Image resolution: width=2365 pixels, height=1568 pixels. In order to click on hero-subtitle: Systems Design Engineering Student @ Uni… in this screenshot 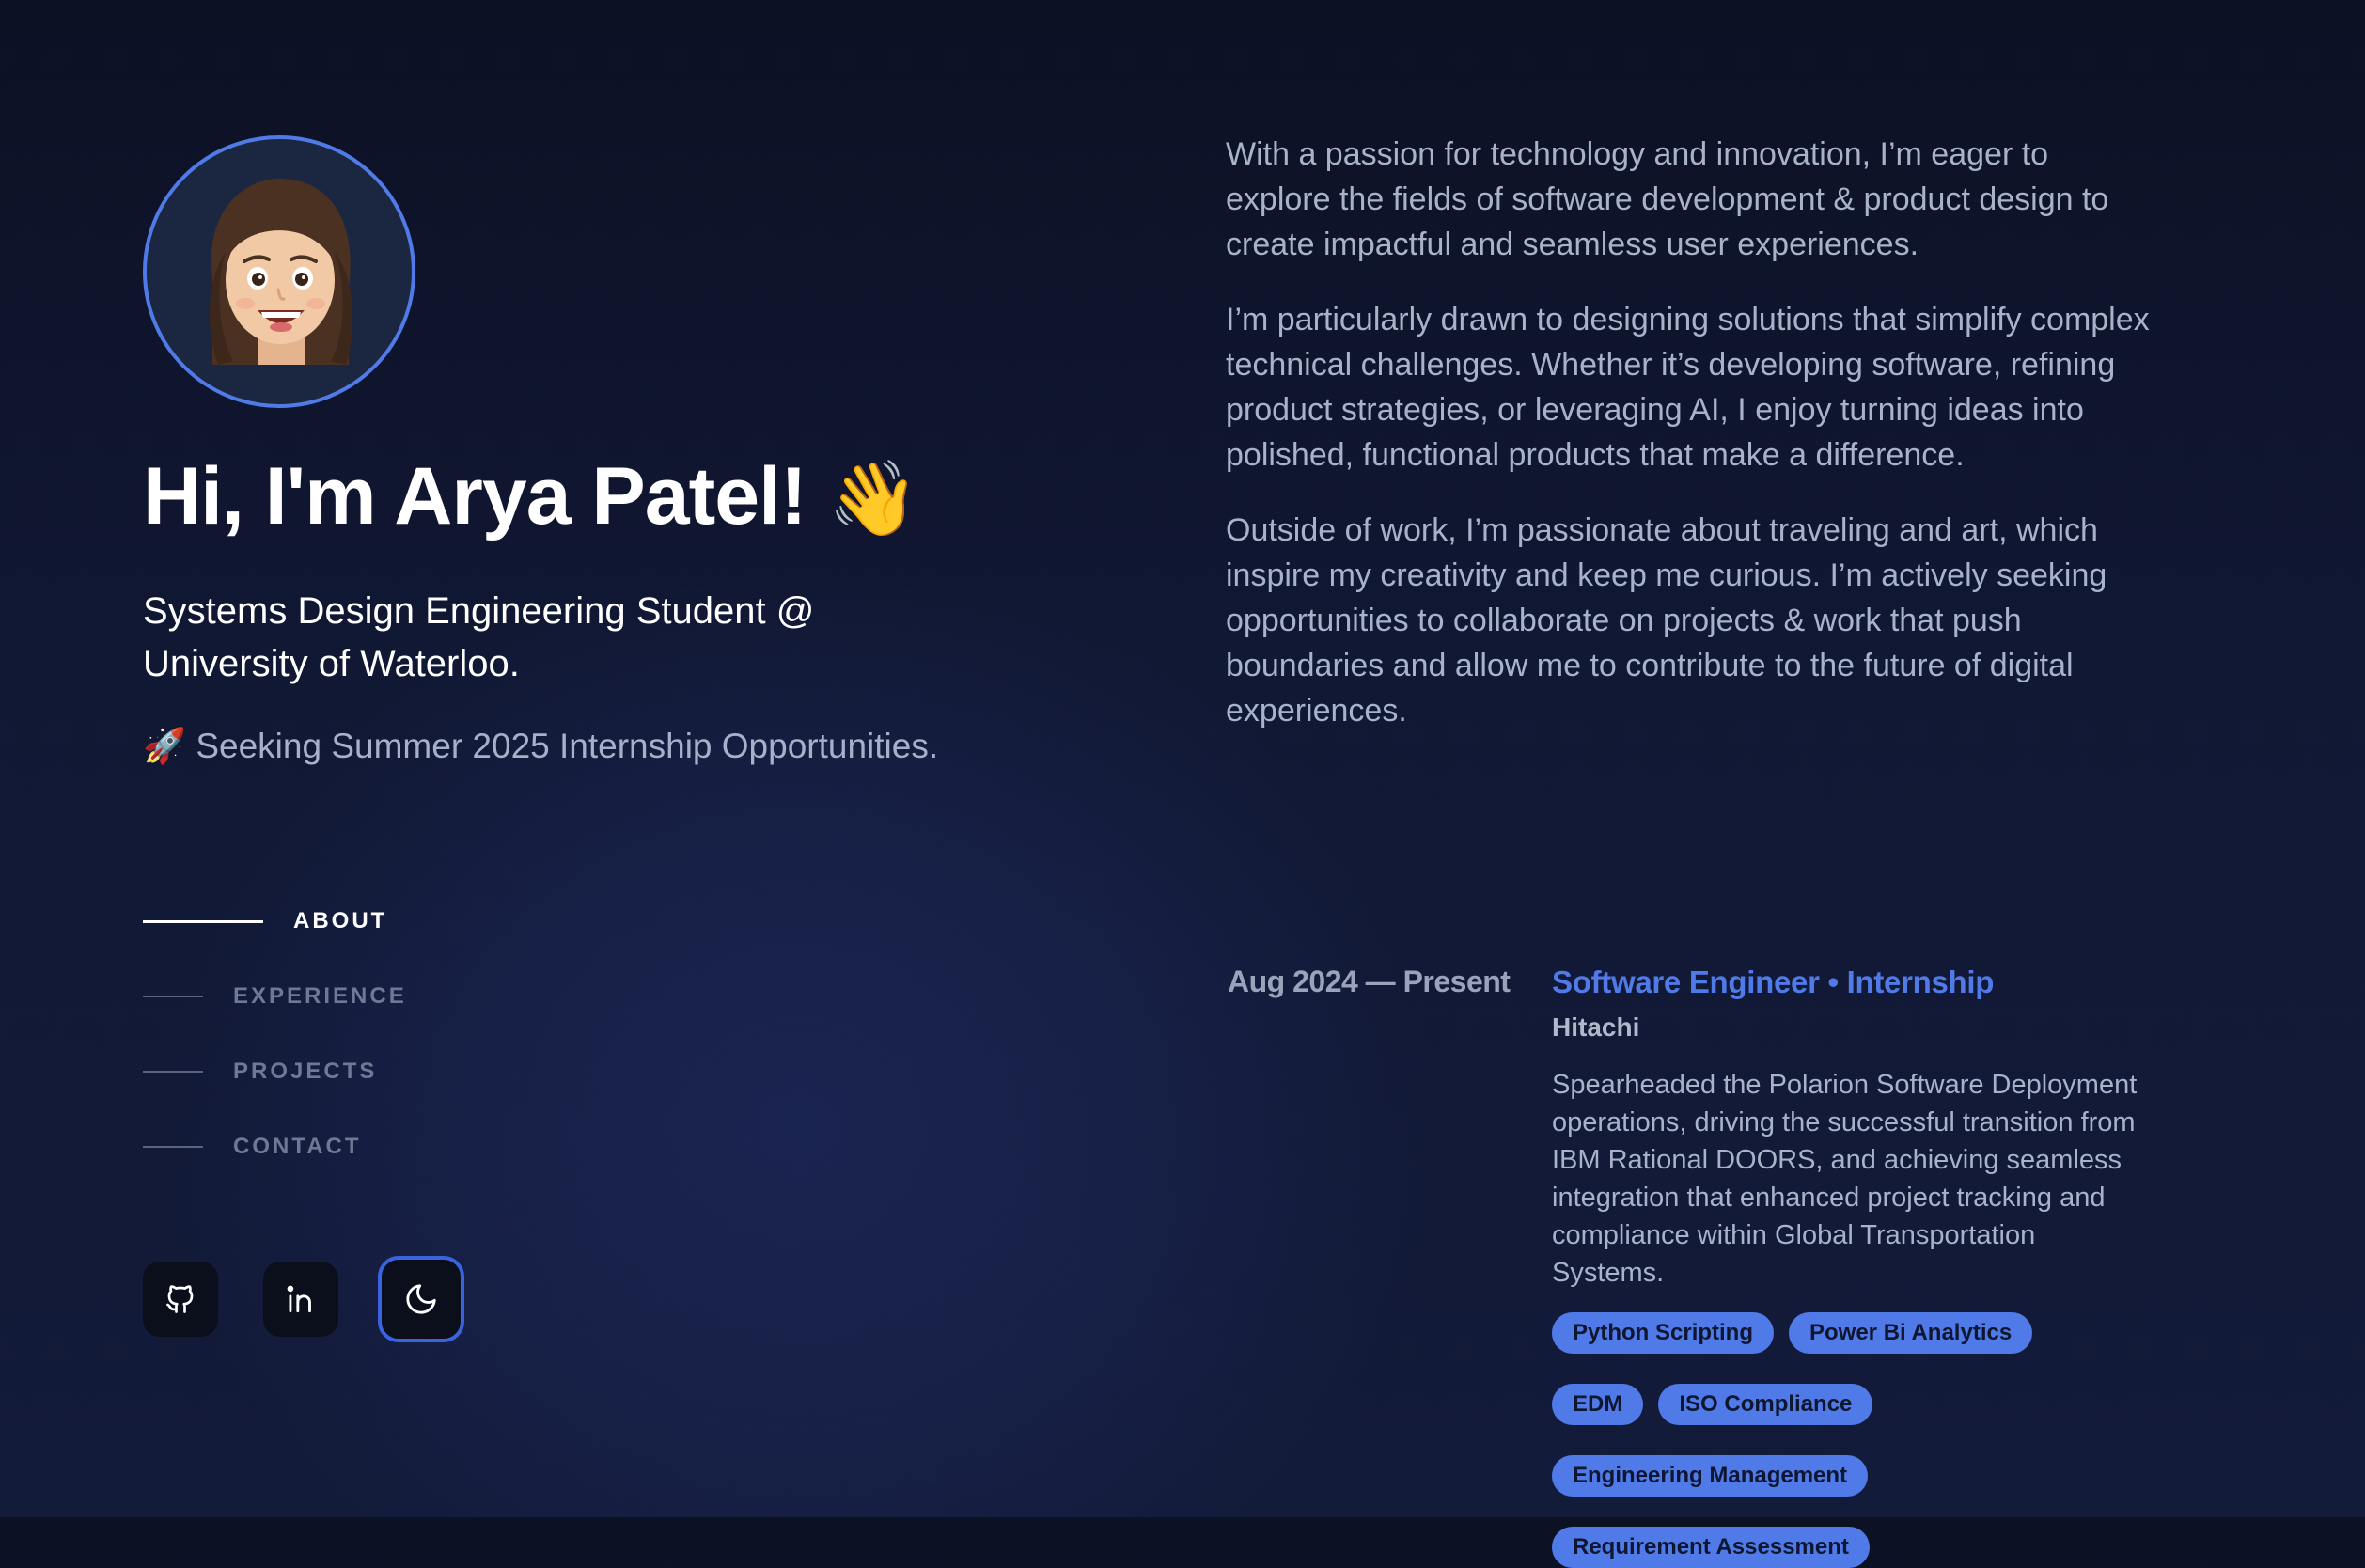, I will do `click(479, 637)`.